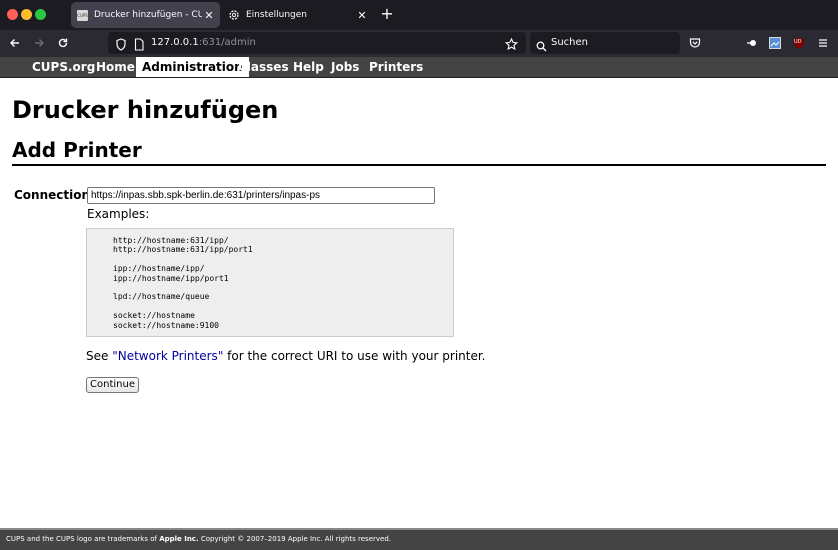 The image size is (838, 550). What do you see at coordinates (234, 15) in the screenshot?
I see `gear-icon` at bounding box center [234, 15].